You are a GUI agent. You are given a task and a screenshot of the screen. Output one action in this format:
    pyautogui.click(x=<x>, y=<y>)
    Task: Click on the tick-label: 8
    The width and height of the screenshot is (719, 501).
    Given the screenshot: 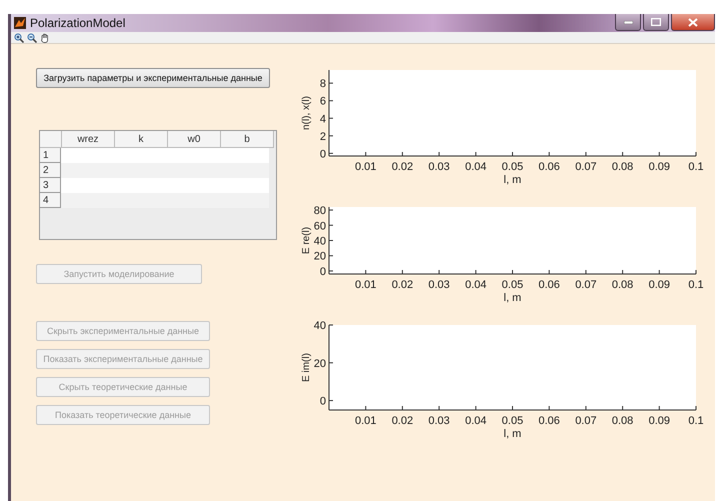 What is the action you would take?
    pyautogui.click(x=323, y=84)
    